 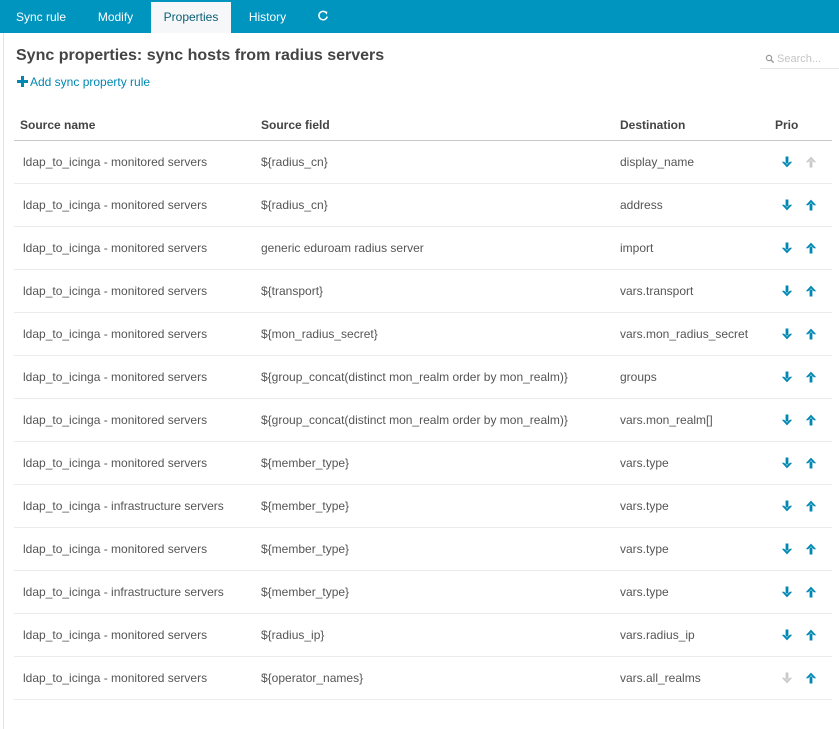 What do you see at coordinates (312, 678) in the screenshot?
I see `source-field-cell: ${operator_names}` at bounding box center [312, 678].